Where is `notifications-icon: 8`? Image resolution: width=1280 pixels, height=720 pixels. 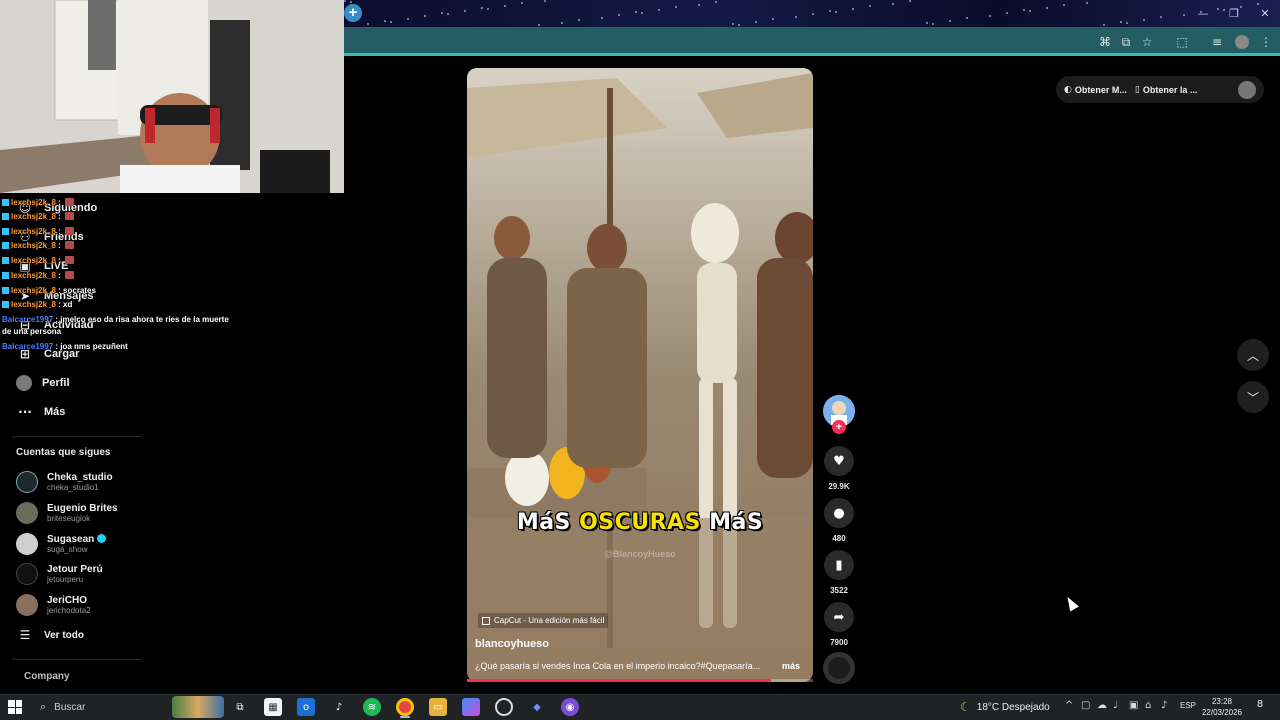 notifications-icon: 8 is located at coordinates (1260, 707).